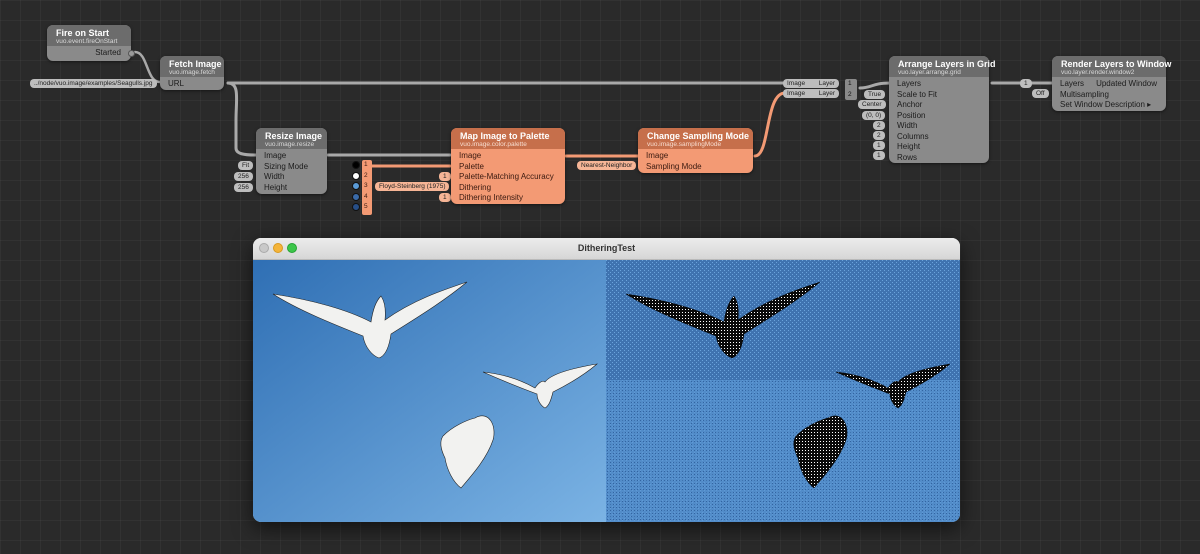 This screenshot has width=1200, height=554. Describe the element at coordinates (278, 248) in the screenshot. I see `window-minimize-button` at that location.